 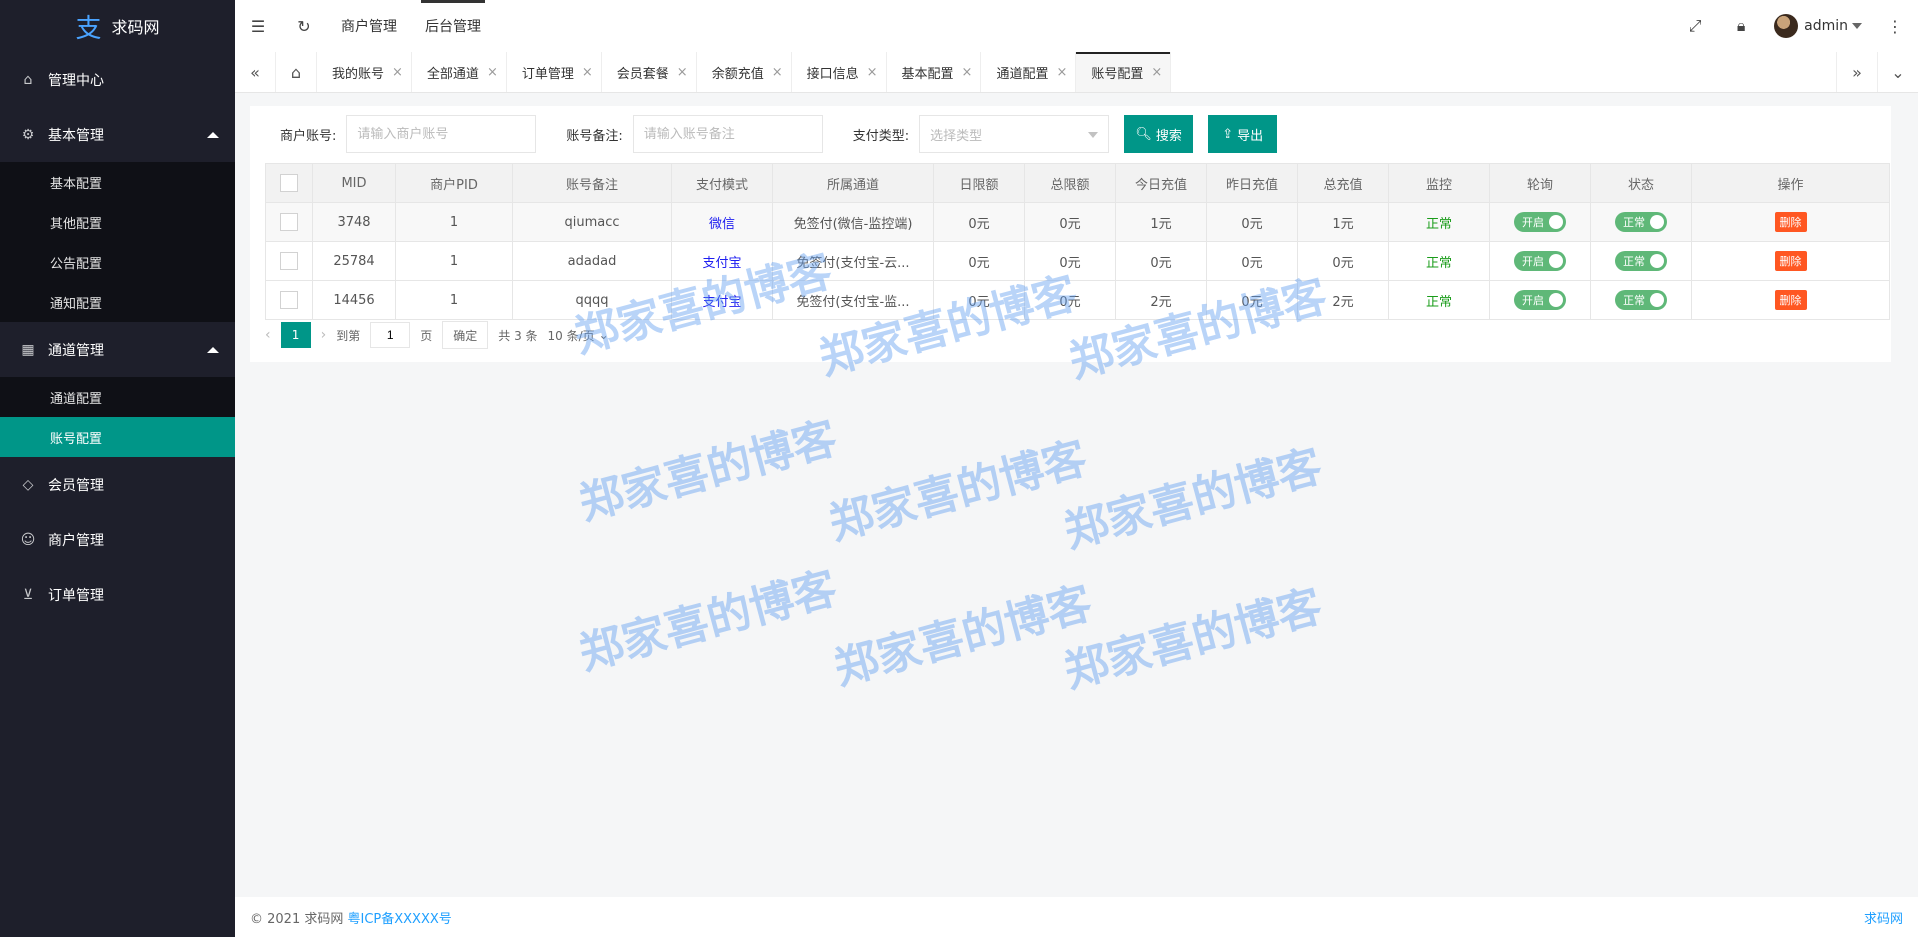 I want to click on logo: 支 求码网, so click(x=117, y=26).